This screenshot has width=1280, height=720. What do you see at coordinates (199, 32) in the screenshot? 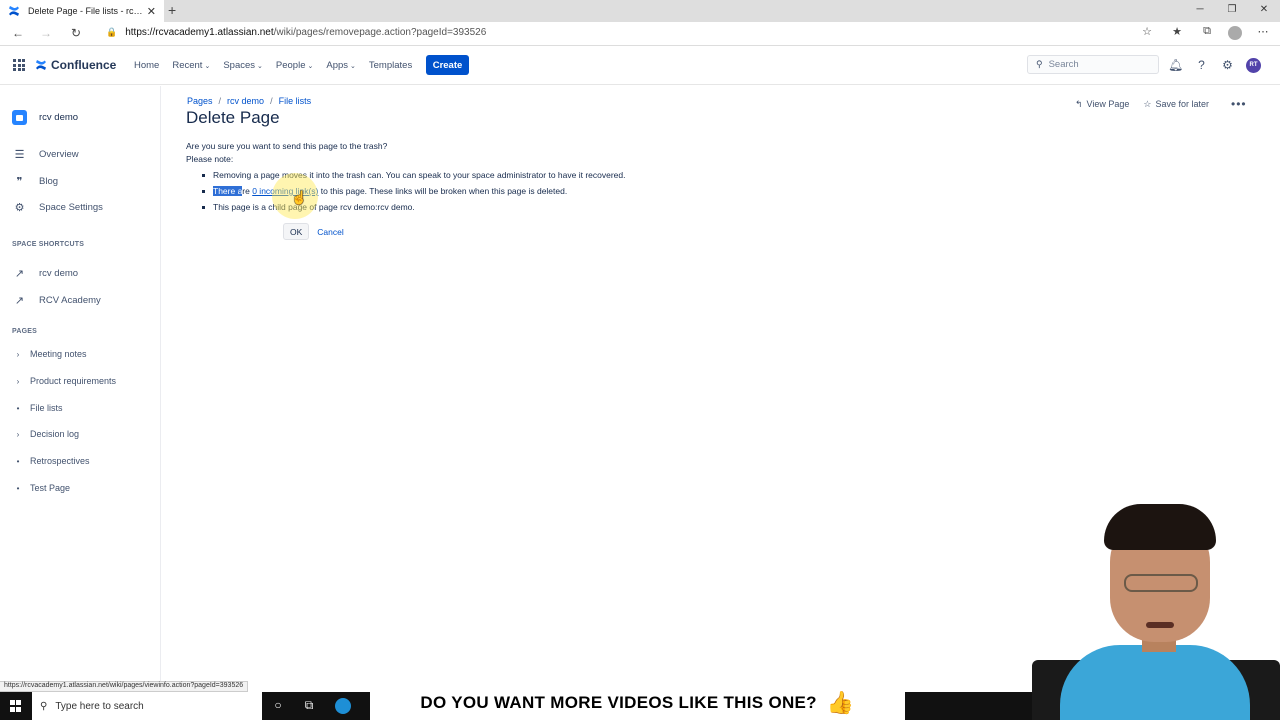
I see `url-host: https://rcvacademy1.atlassian.net` at bounding box center [199, 32].